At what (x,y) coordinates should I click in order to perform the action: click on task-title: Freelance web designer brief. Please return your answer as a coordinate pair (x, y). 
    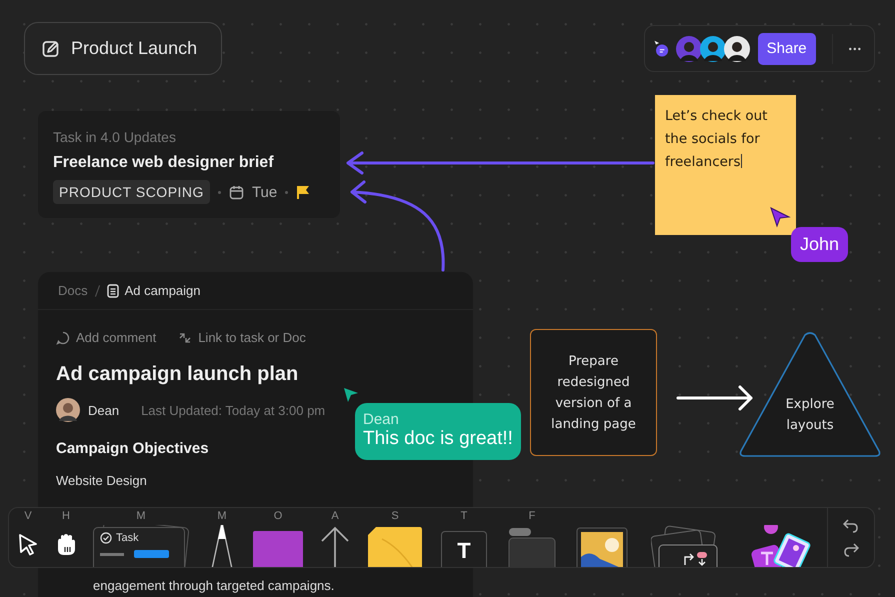
    Looking at the image, I should click on (164, 163).